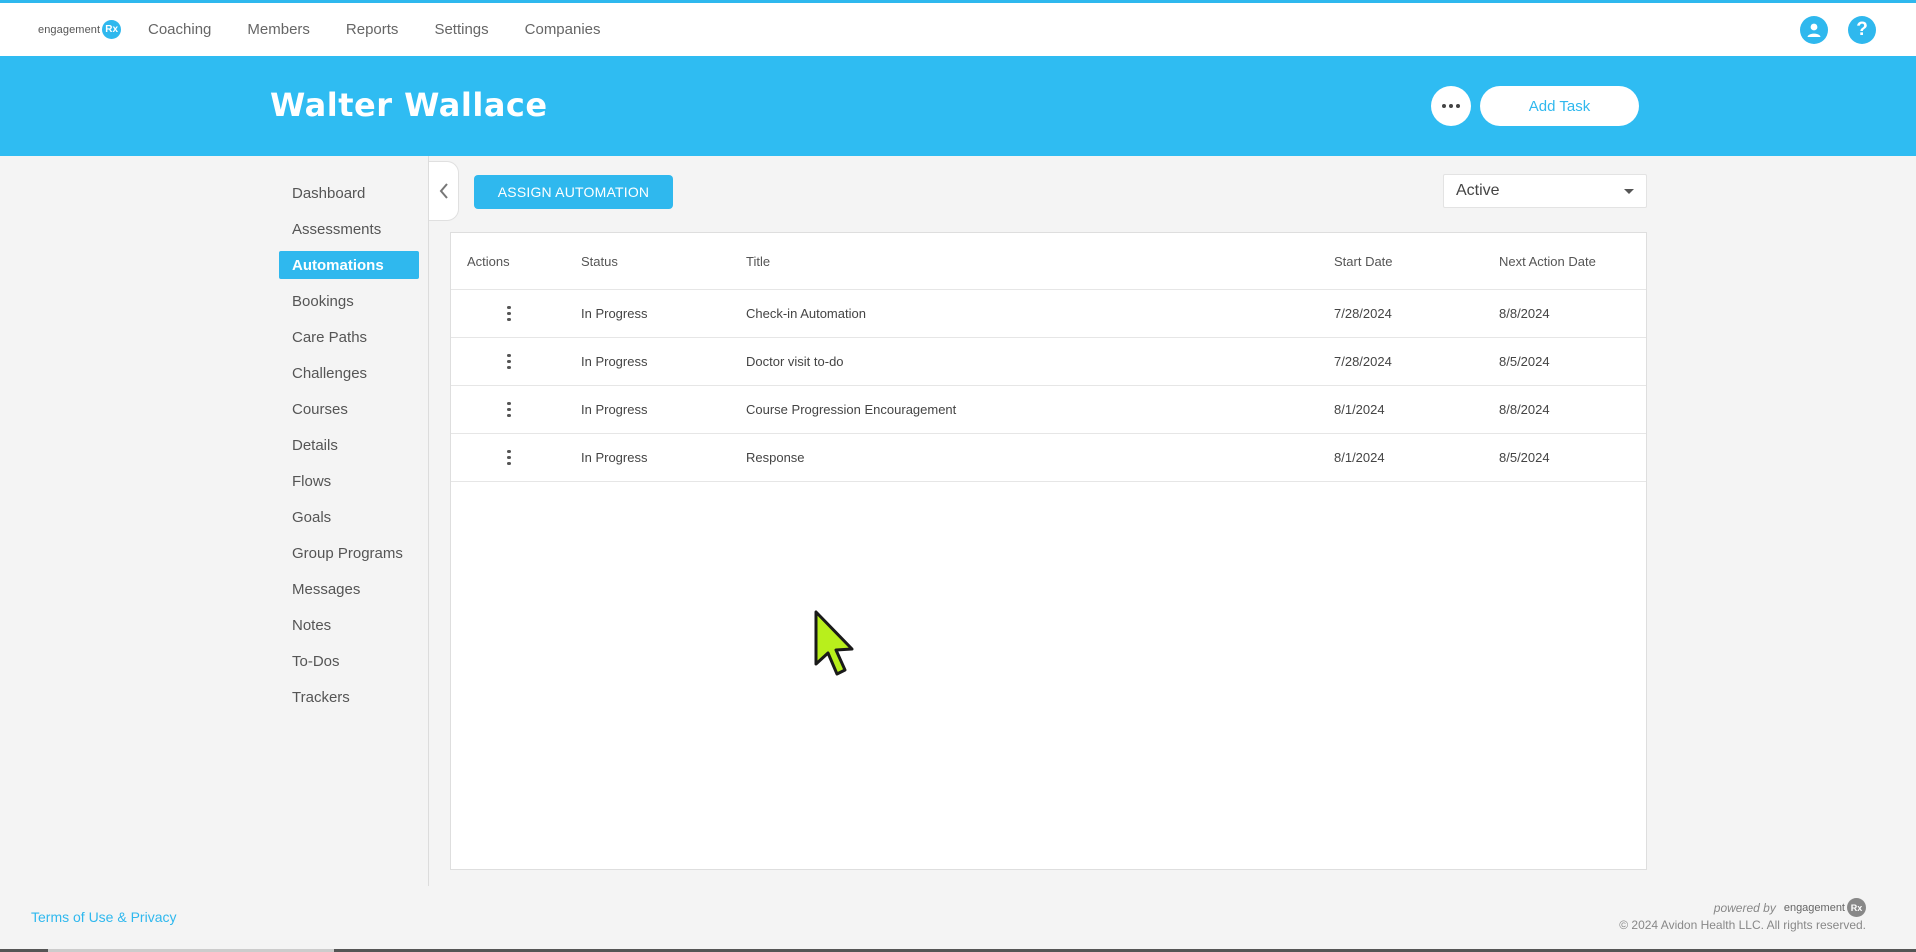 Image resolution: width=1916 pixels, height=952 pixels. Describe the element at coordinates (349, 193) in the screenshot. I see `sidebar-item-dashboard: Dashboard` at that location.